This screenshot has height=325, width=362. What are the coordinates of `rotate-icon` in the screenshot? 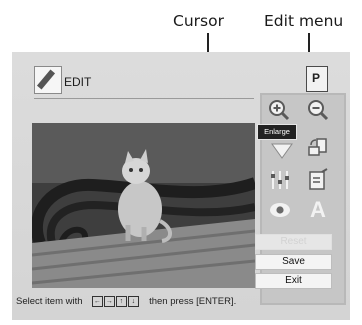 It's located at (318, 148).